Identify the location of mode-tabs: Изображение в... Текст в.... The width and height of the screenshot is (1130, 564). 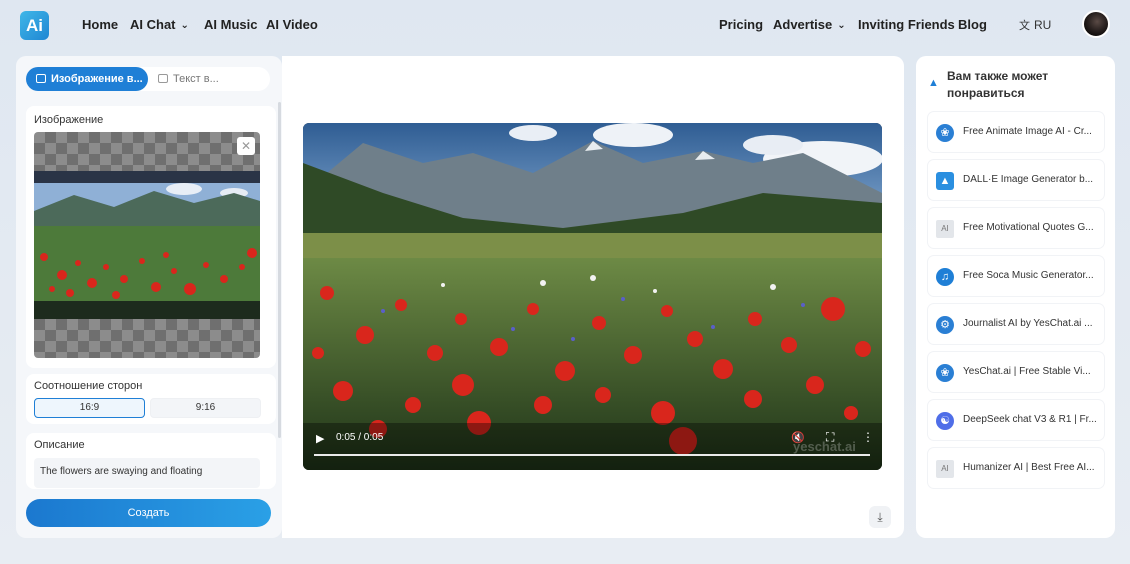
(148, 79).